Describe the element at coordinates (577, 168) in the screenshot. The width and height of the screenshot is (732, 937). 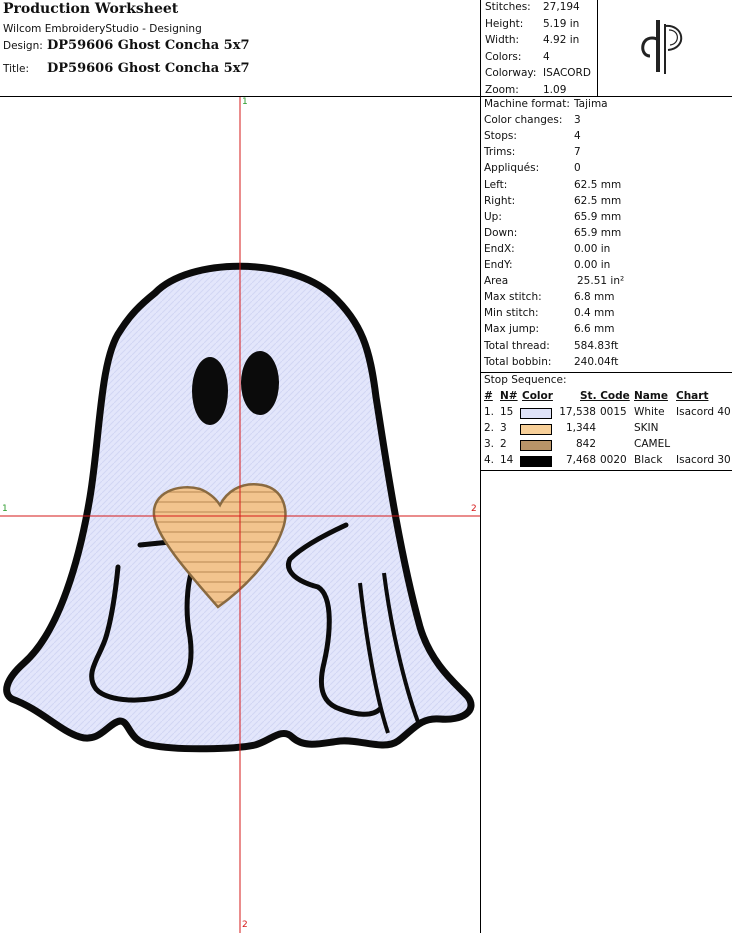
I see `detail-value: 0` at that location.